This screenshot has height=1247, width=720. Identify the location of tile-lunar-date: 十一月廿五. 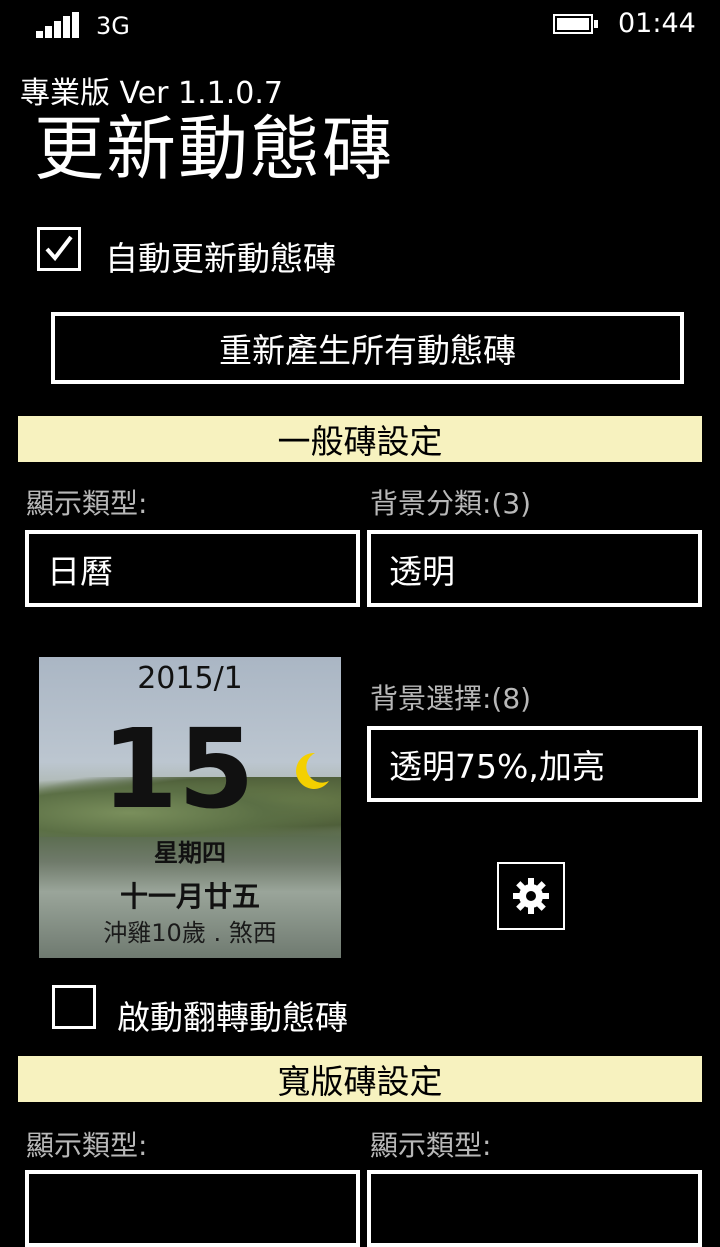
(189, 896).